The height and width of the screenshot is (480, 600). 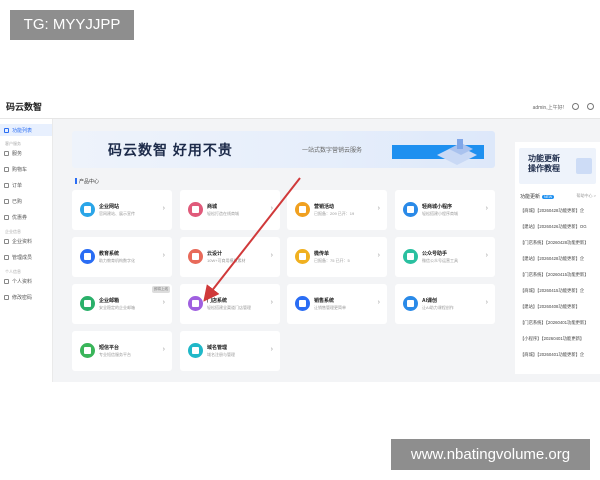 I want to click on user-greeting: admin,上午好!, so click(x=548, y=107).